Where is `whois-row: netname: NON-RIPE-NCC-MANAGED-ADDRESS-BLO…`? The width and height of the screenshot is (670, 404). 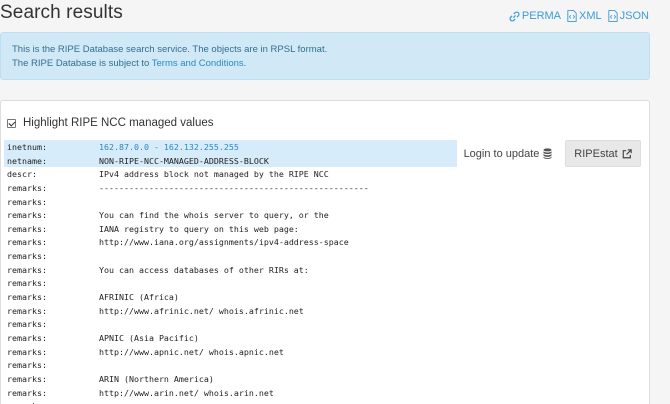
whois-row: netname: NON-RIPE-NCC-MANAGED-ADDRESS-BLO… is located at coordinates (188, 162).